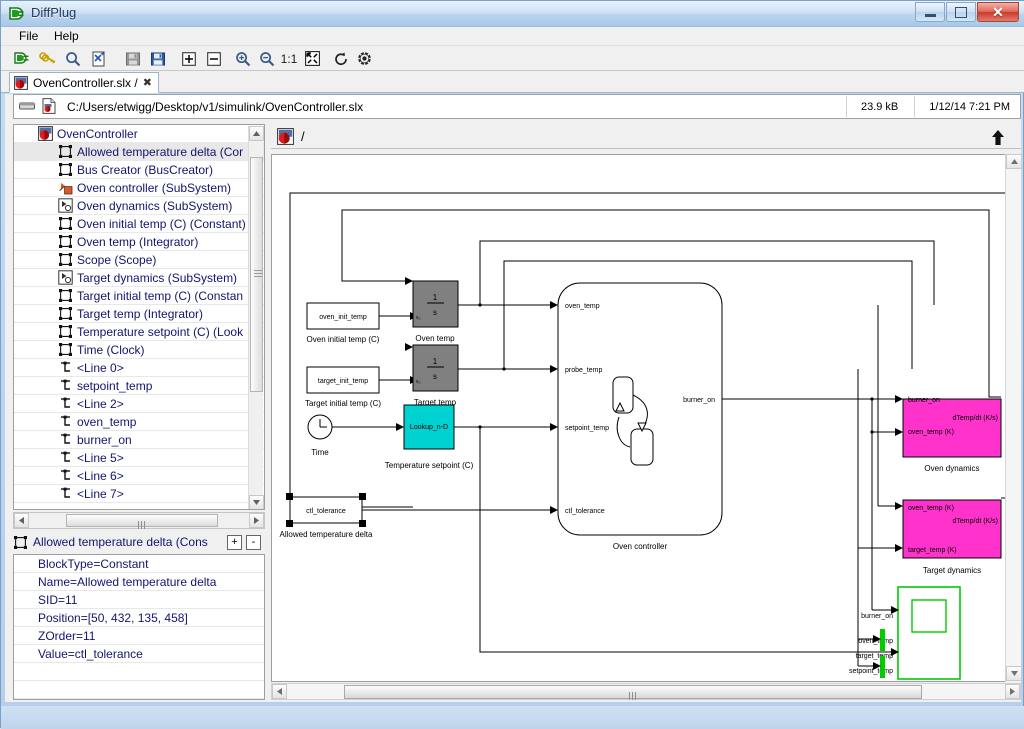  What do you see at coordinates (139, 422) in the screenshot?
I see `tree-item-row: oven_temp` at bounding box center [139, 422].